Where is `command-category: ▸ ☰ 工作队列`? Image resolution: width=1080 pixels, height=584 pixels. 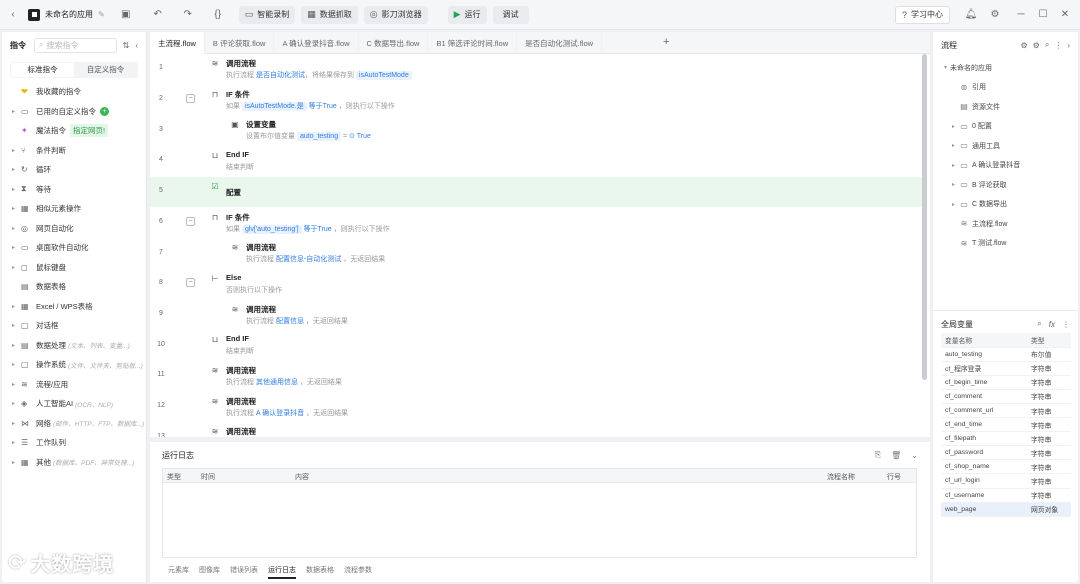 command-category: ▸ ☰ 工作队列 is located at coordinates (74, 443).